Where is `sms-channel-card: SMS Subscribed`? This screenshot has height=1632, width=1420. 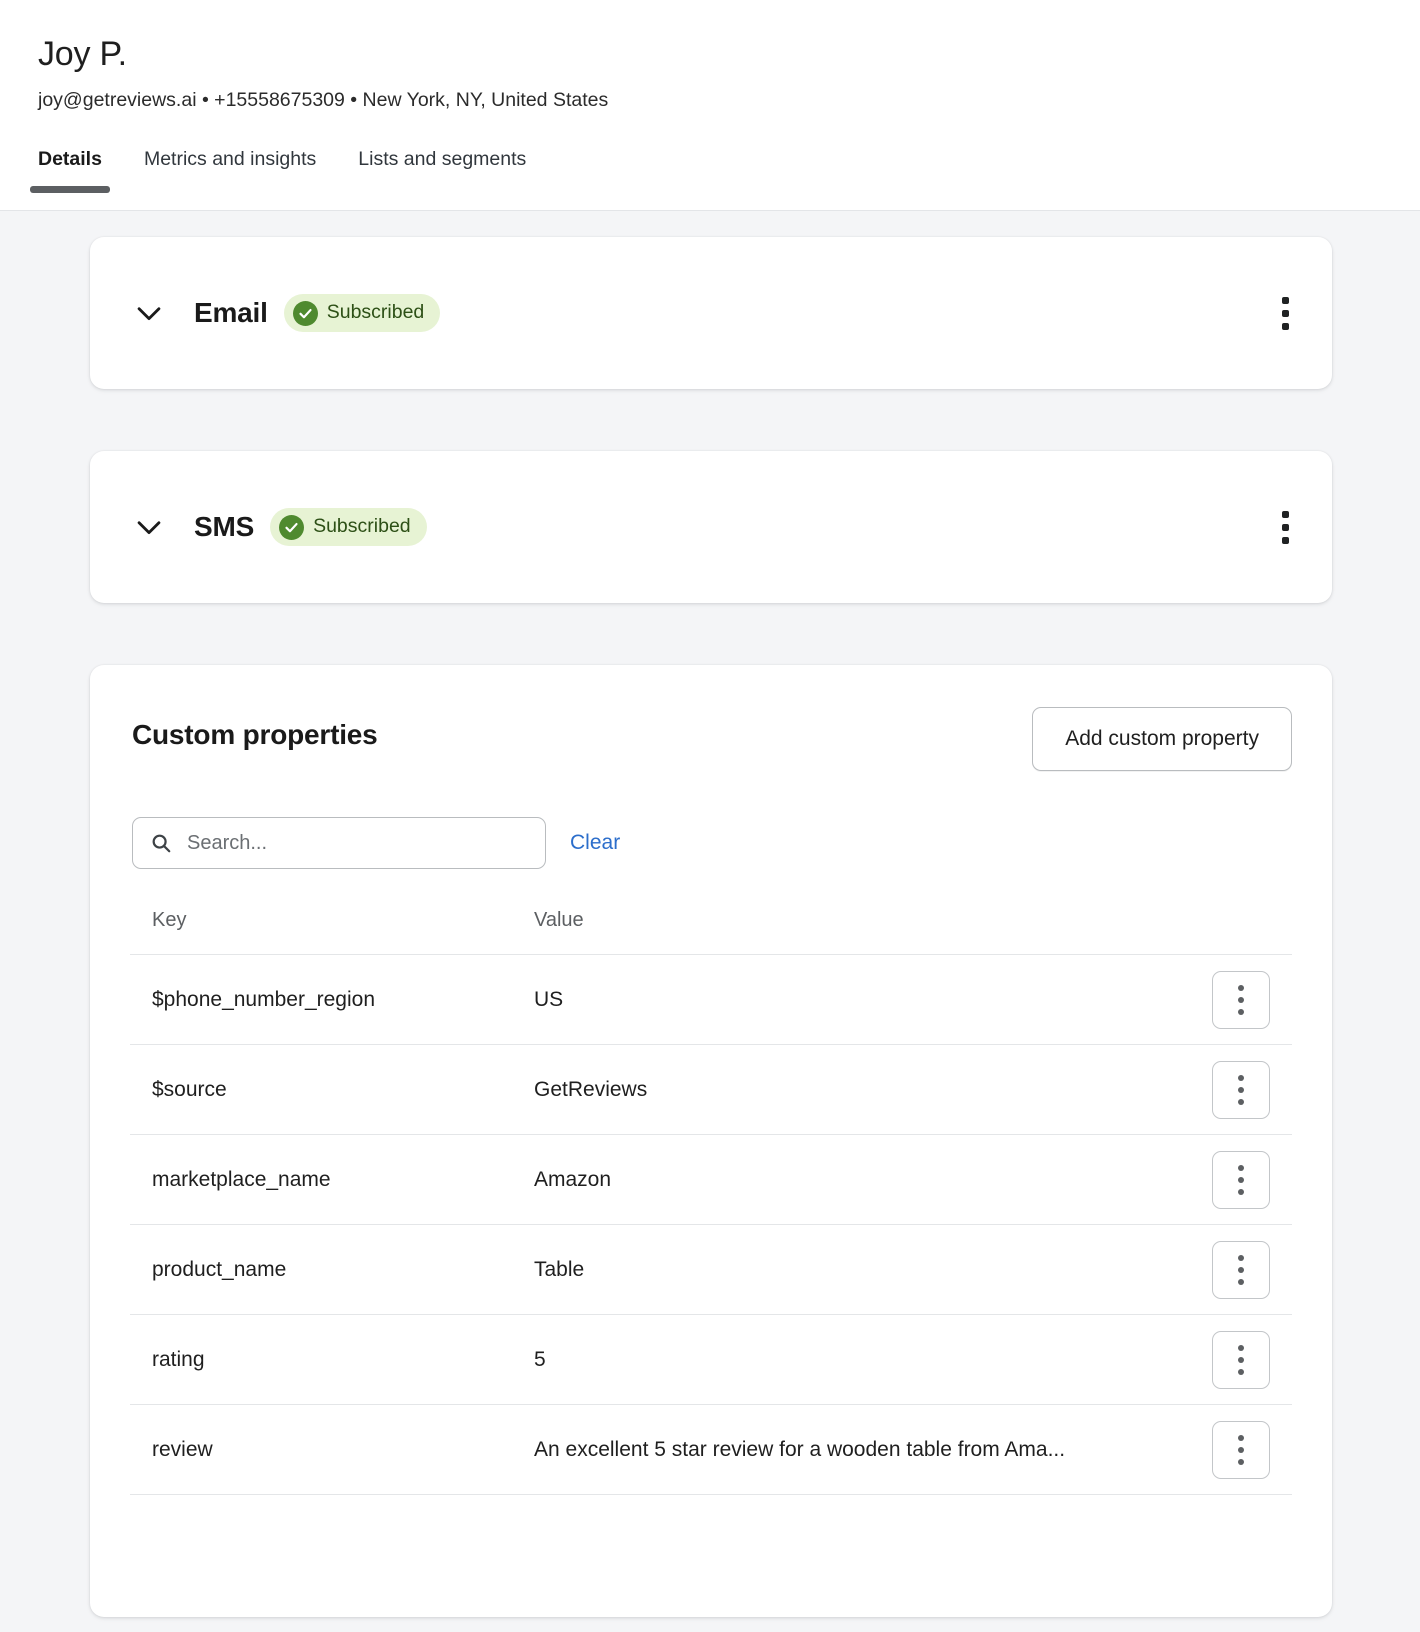 sms-channel-card: SMS Subscribed is located at coordinates (711, 527).